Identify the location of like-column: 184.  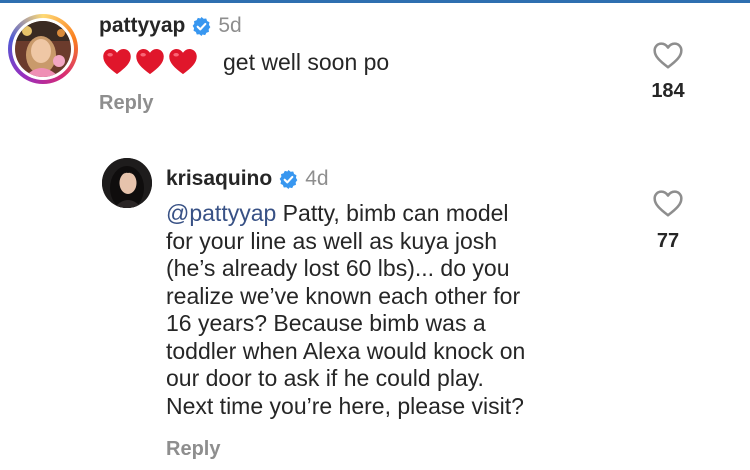
(668, 71).